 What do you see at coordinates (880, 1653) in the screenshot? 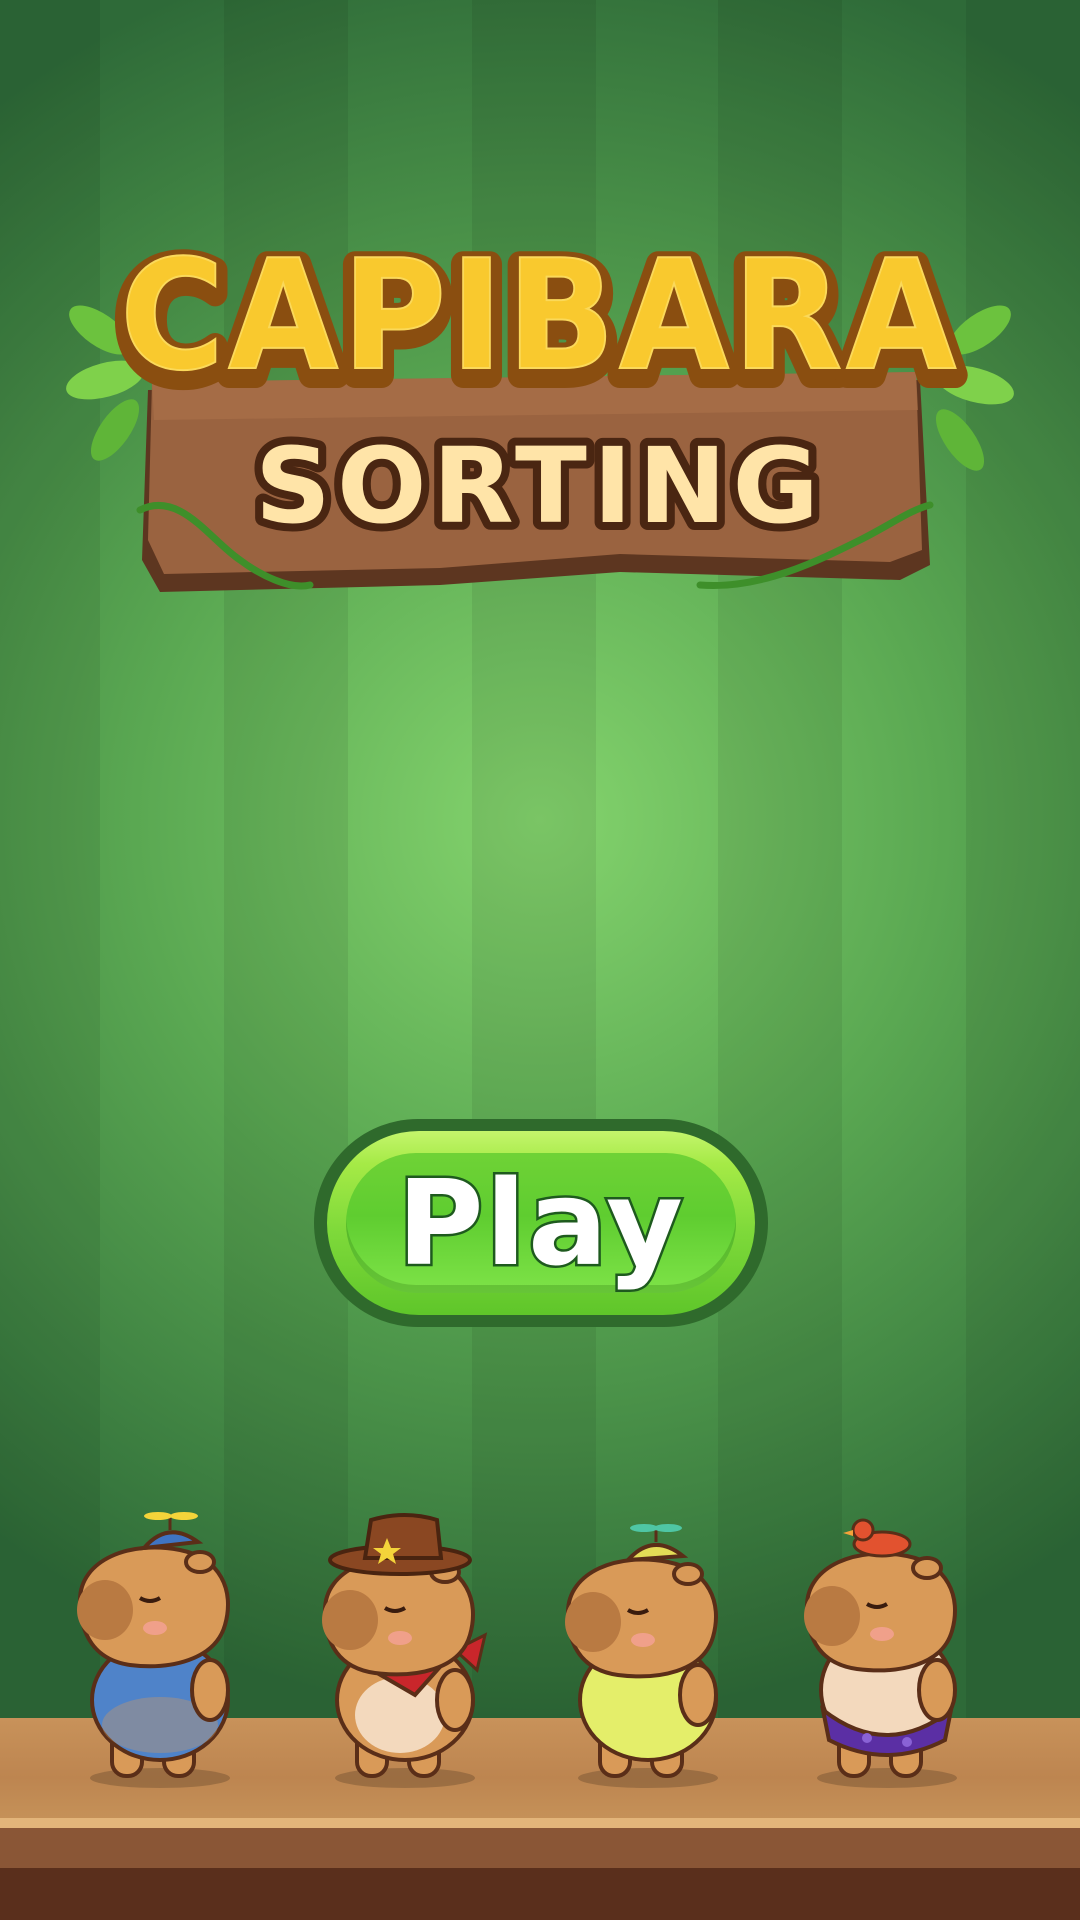
I see `capybara-duck-hat` at bounding box center [880, 1653].